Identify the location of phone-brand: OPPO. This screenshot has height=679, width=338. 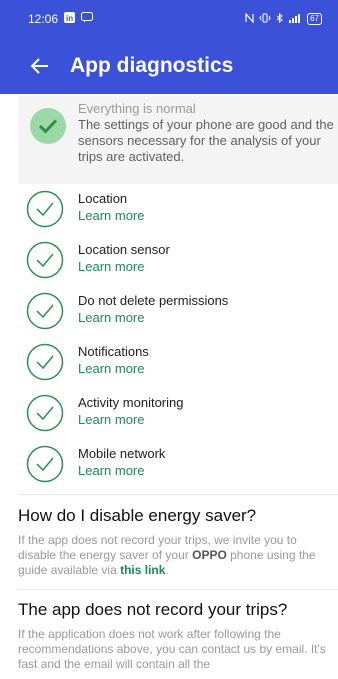
(209, 555).